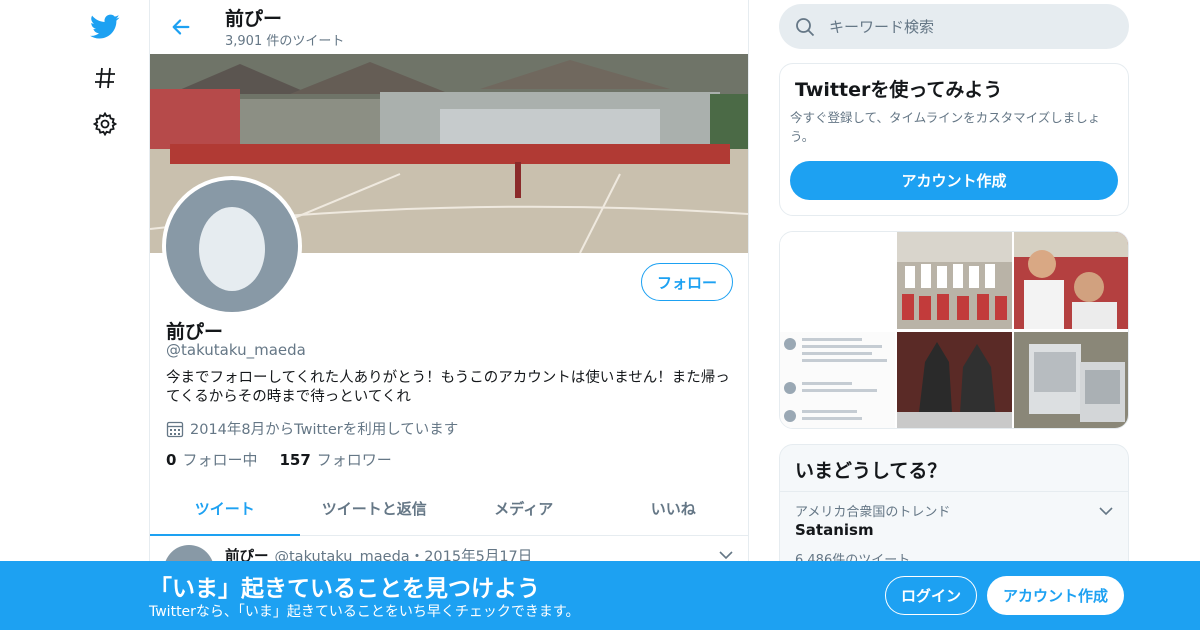  Describe the element at coordinates (220, 460) in the screenshot. I see `following-label: フォロー中` at that location.